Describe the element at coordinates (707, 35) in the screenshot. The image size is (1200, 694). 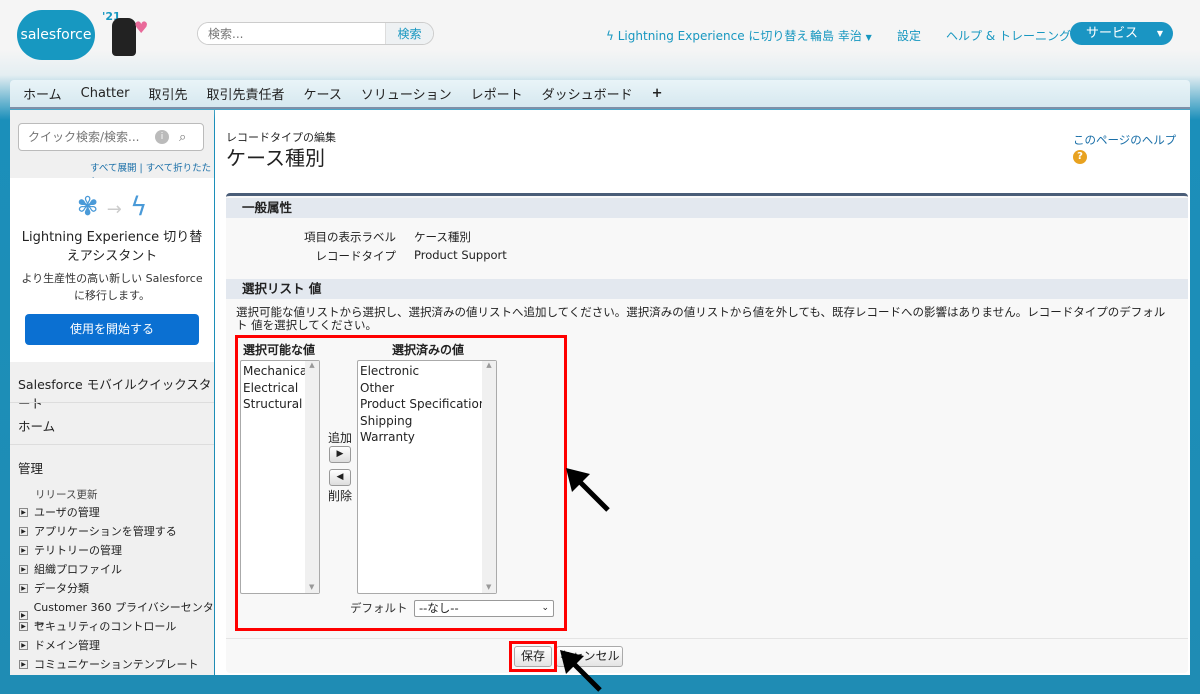
I see `lightning-switch-link: ϟ Lightning Experience に切り替え` at that location.